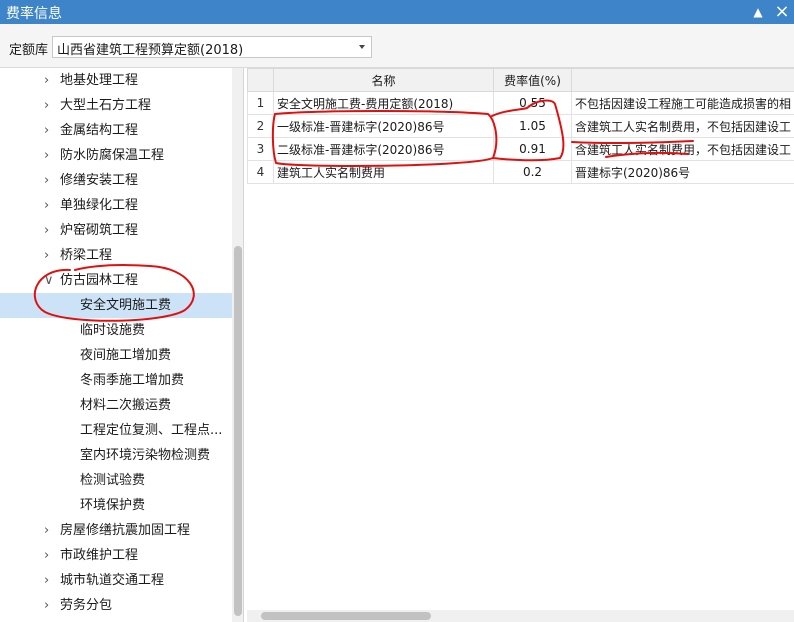  What do you see at coordinates (383, 126) in the screenshot?
I see `rate-name-cell: 一级标准-晋建标字(2020)86号` at bounding box center [383, 126].